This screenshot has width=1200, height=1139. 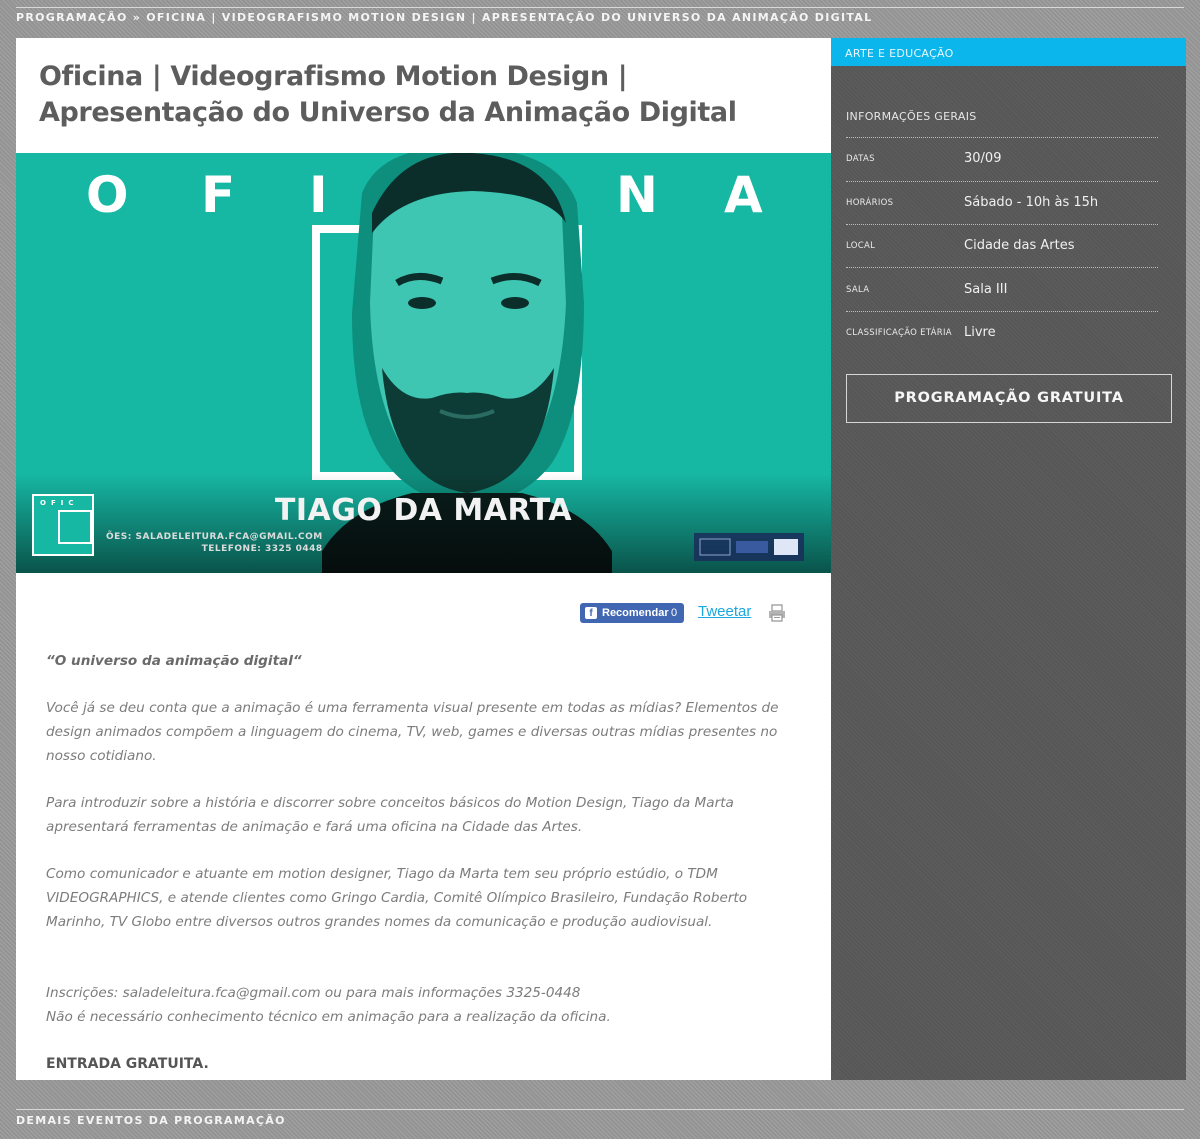 I want to click on other-events-link: DEMAIS EVENTOS DA PROGRAMAÇÃO, so click(x=151, y=1120).